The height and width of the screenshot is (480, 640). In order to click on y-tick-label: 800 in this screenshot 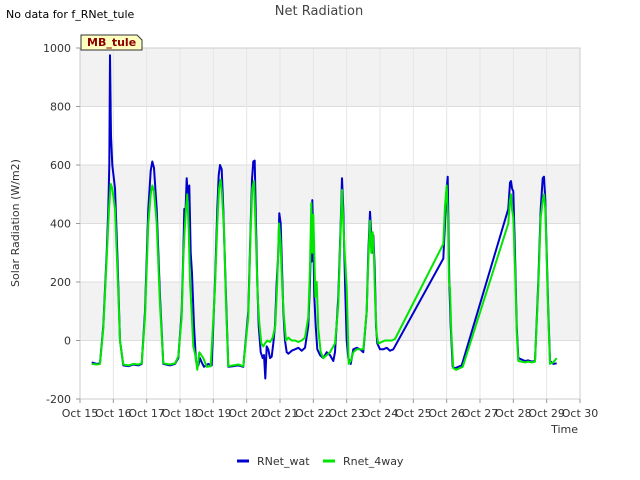, I will do `click(60, 107)`.